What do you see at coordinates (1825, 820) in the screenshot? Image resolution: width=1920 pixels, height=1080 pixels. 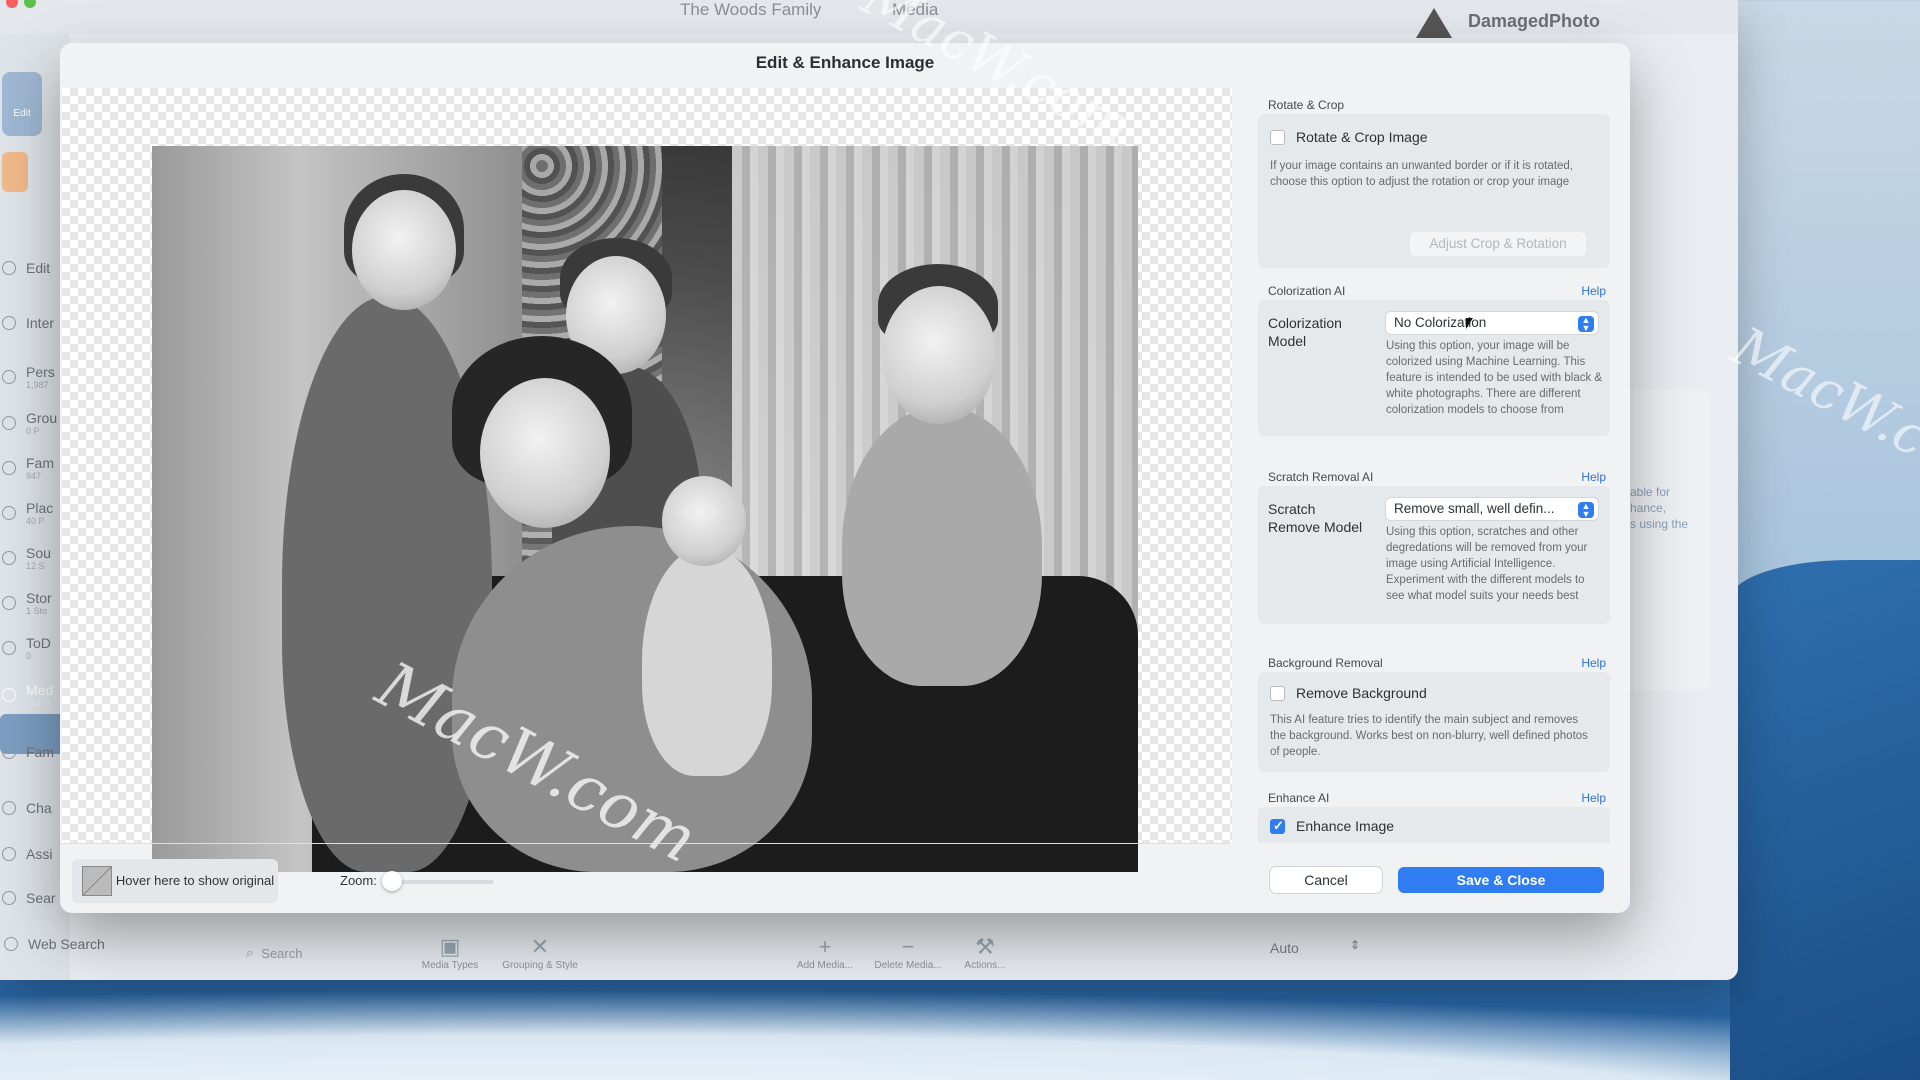 I see `desktop-wallpaper-wave` at bounding box center [1825, 820].